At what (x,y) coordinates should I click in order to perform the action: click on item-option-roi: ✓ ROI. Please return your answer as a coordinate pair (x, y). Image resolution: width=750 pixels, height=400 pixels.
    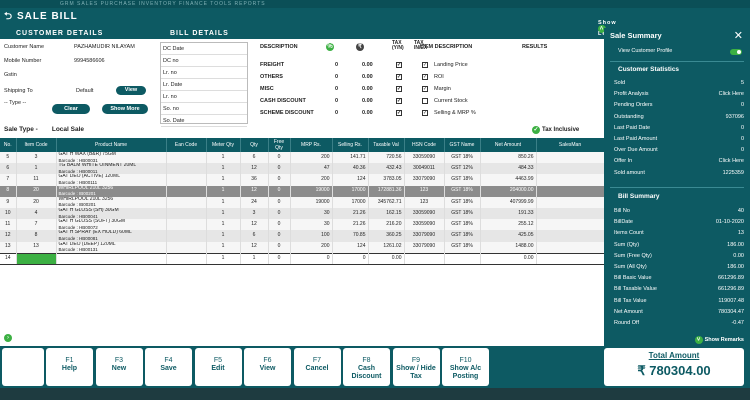
    Looking at the image, I should click on (510, 79).